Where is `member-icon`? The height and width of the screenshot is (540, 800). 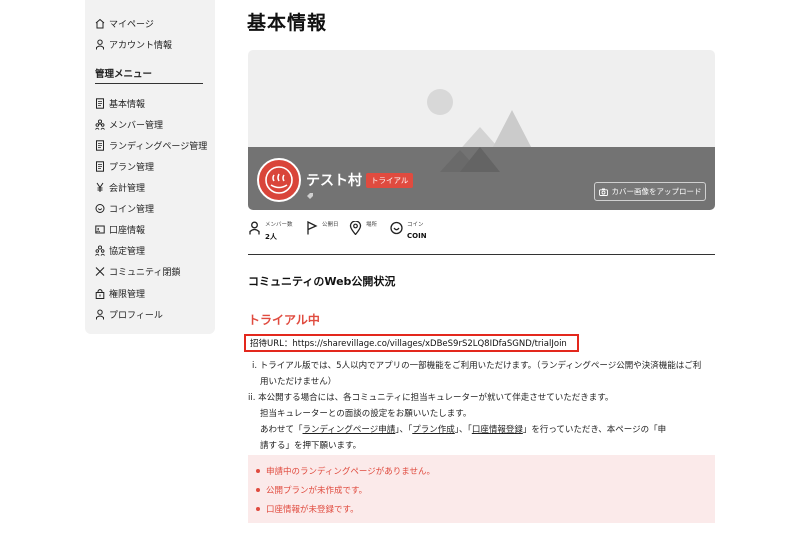 member-icon is located at coordinates (254, 229).